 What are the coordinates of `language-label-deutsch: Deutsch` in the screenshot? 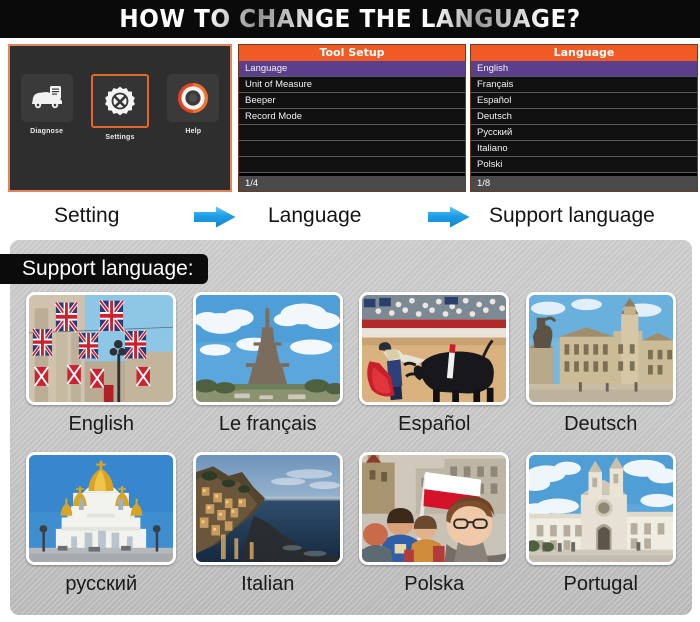 It's located at (601, 424).